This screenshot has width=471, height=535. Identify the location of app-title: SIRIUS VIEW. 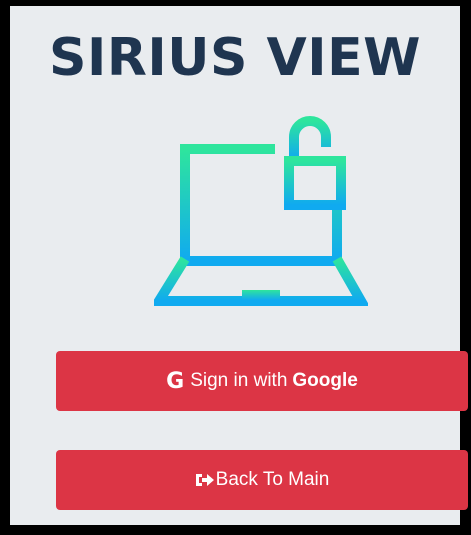
(235, 58).